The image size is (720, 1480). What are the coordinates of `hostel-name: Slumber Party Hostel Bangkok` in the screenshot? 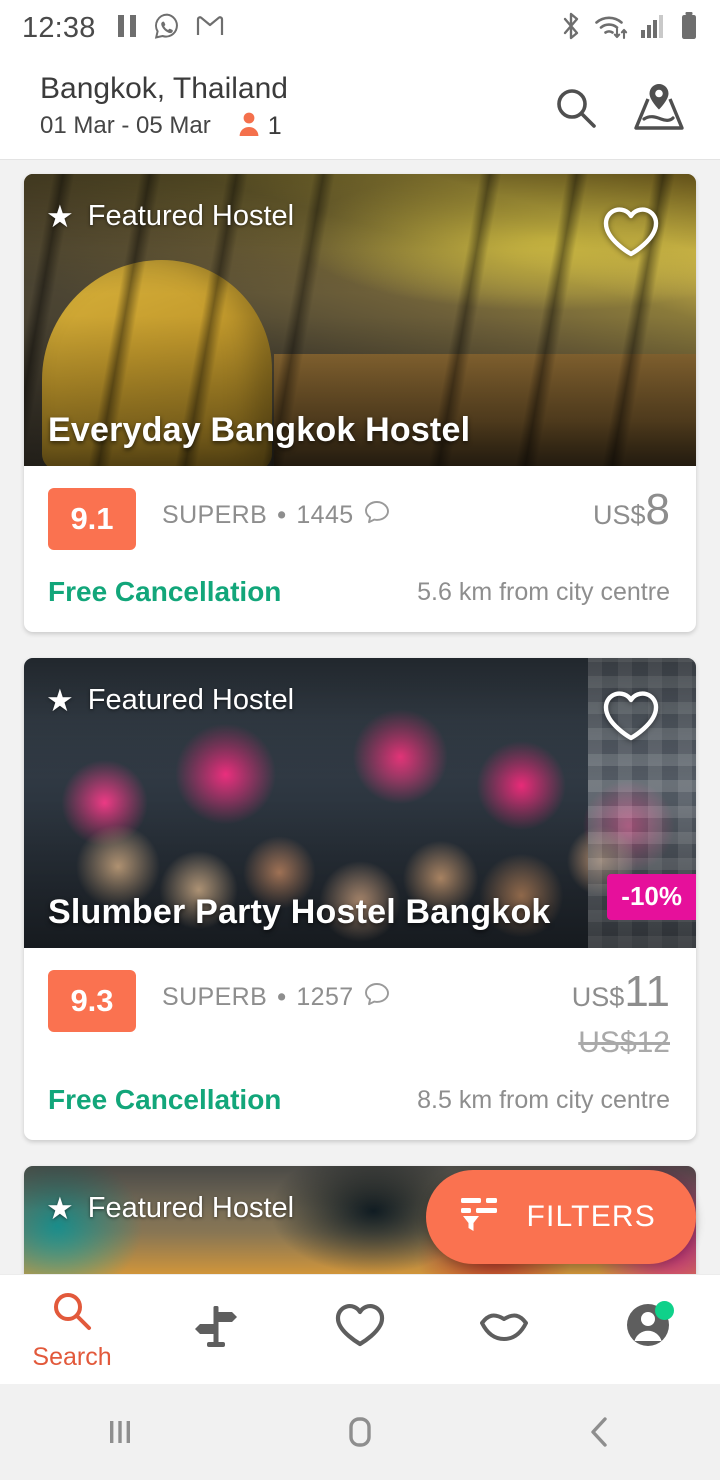 It's located at (299, 912).